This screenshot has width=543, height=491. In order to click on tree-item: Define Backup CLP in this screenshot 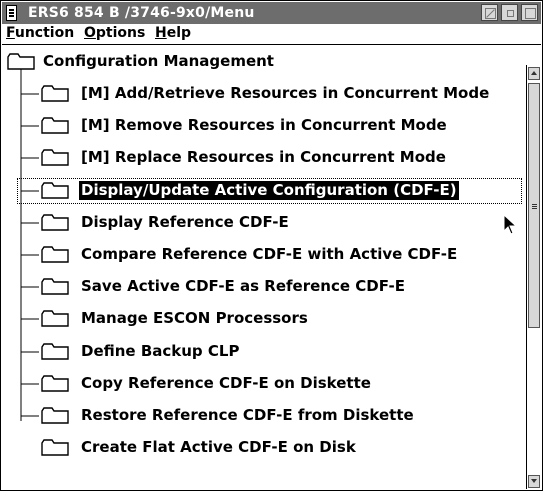, I will do `click(262, 352)`.